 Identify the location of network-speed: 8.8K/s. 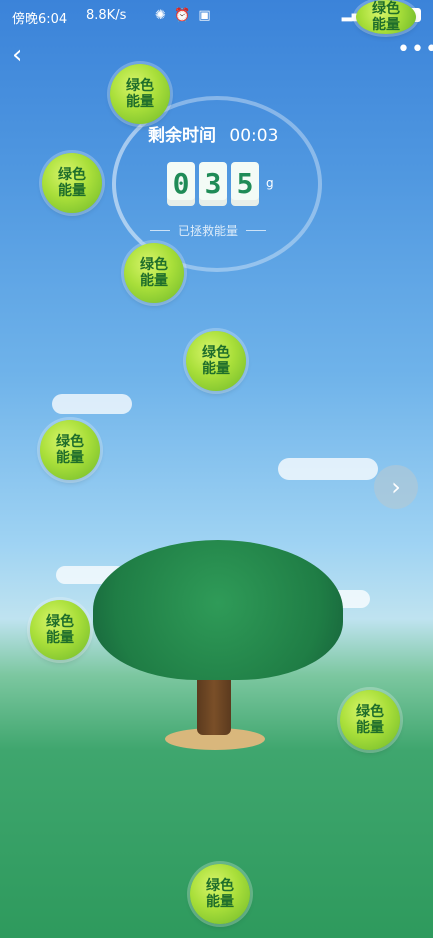
(106, 15).